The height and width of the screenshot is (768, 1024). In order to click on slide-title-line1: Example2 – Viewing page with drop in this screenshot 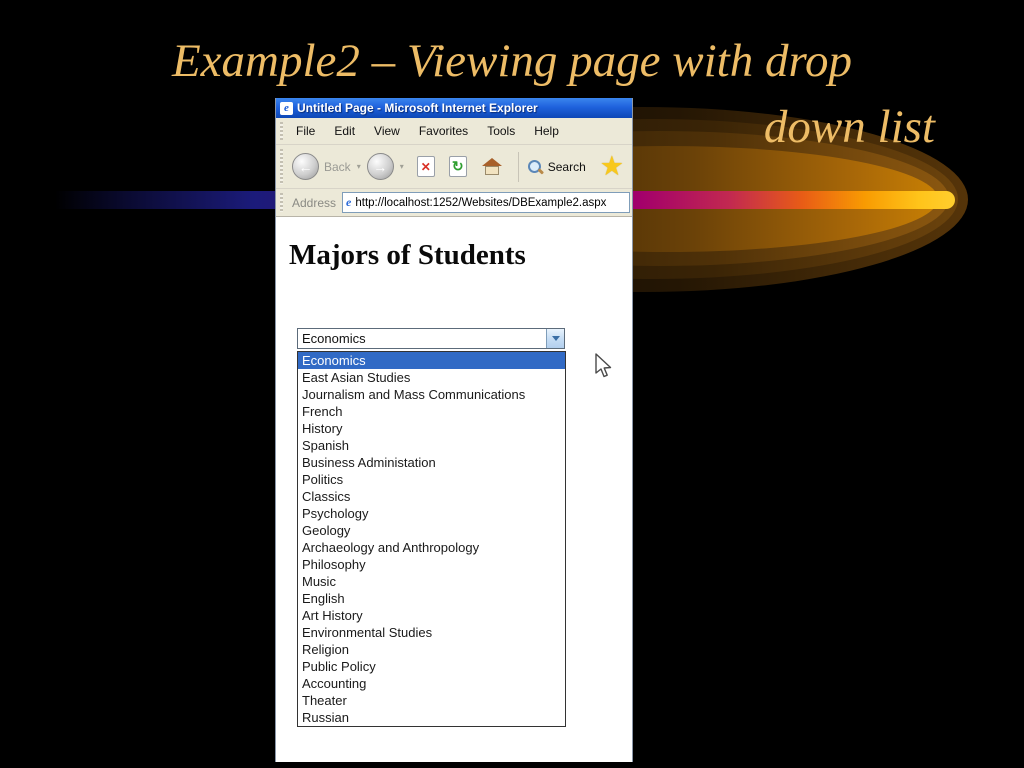, I will do `click(512, 61)`.